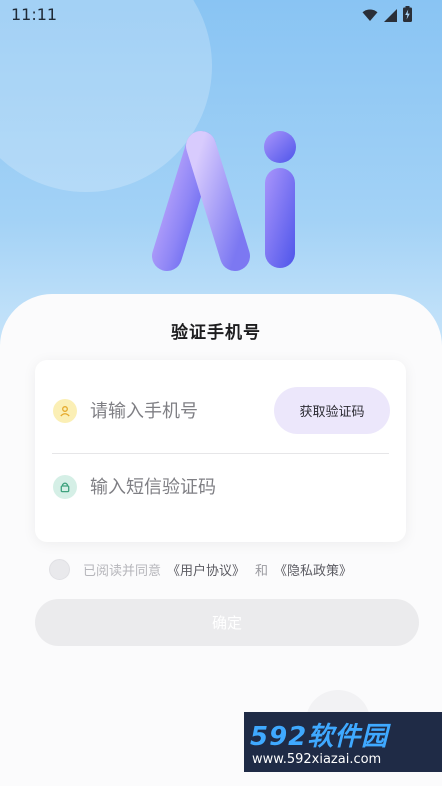 The width and height of the screenshot is (442, 786). What do you see at coordinates (313, 569) in the screenshot?
I see `privacy-policy-link: 《隐私政策》` at bounding box center [313, 569].